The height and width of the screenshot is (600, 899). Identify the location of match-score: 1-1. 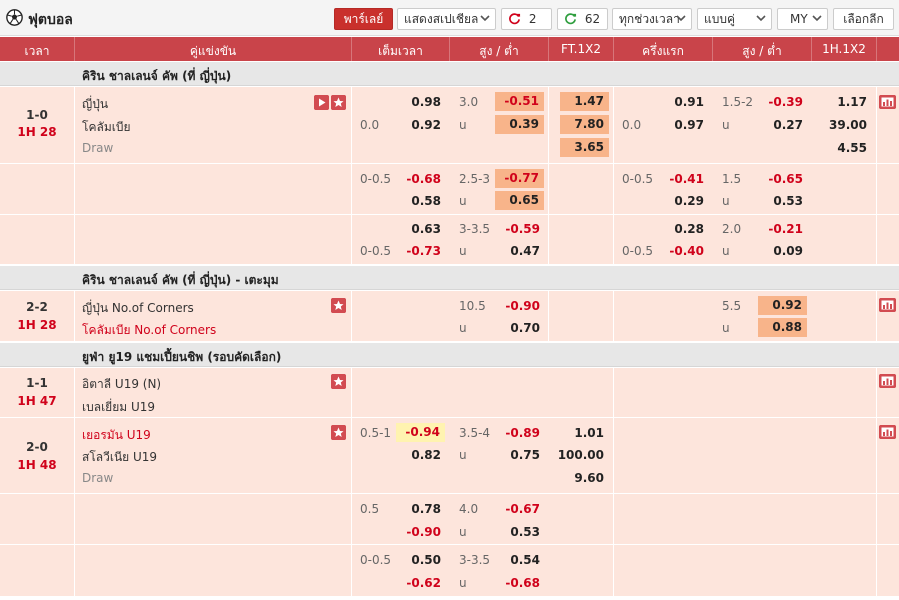
(37, 383).